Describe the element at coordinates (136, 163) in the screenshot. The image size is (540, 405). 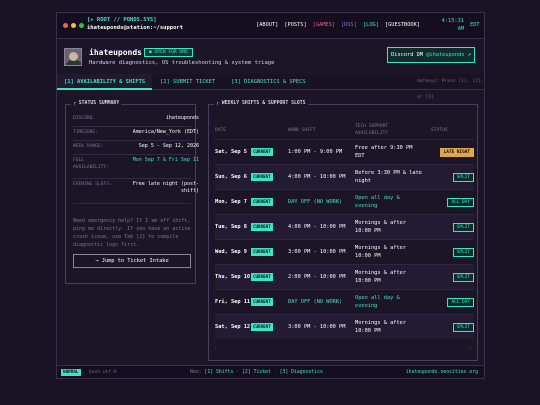
I see `status-row-full-availability: FULL AVAILABILITY: Mon Sep 7 & Fri Sep 11` at that location.